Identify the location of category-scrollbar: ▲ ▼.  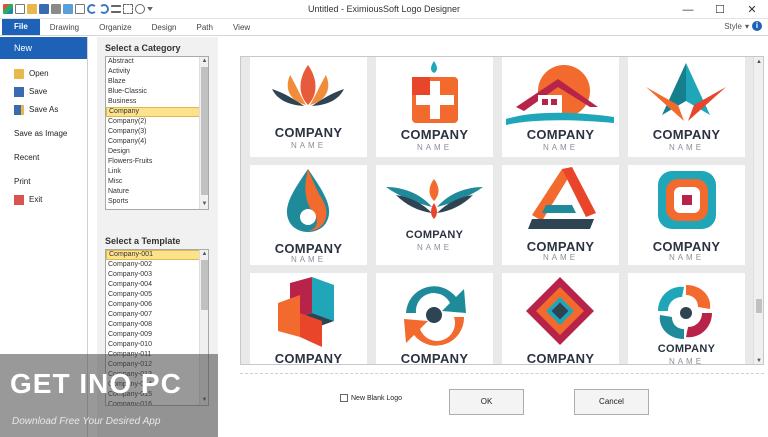
(203, 133).